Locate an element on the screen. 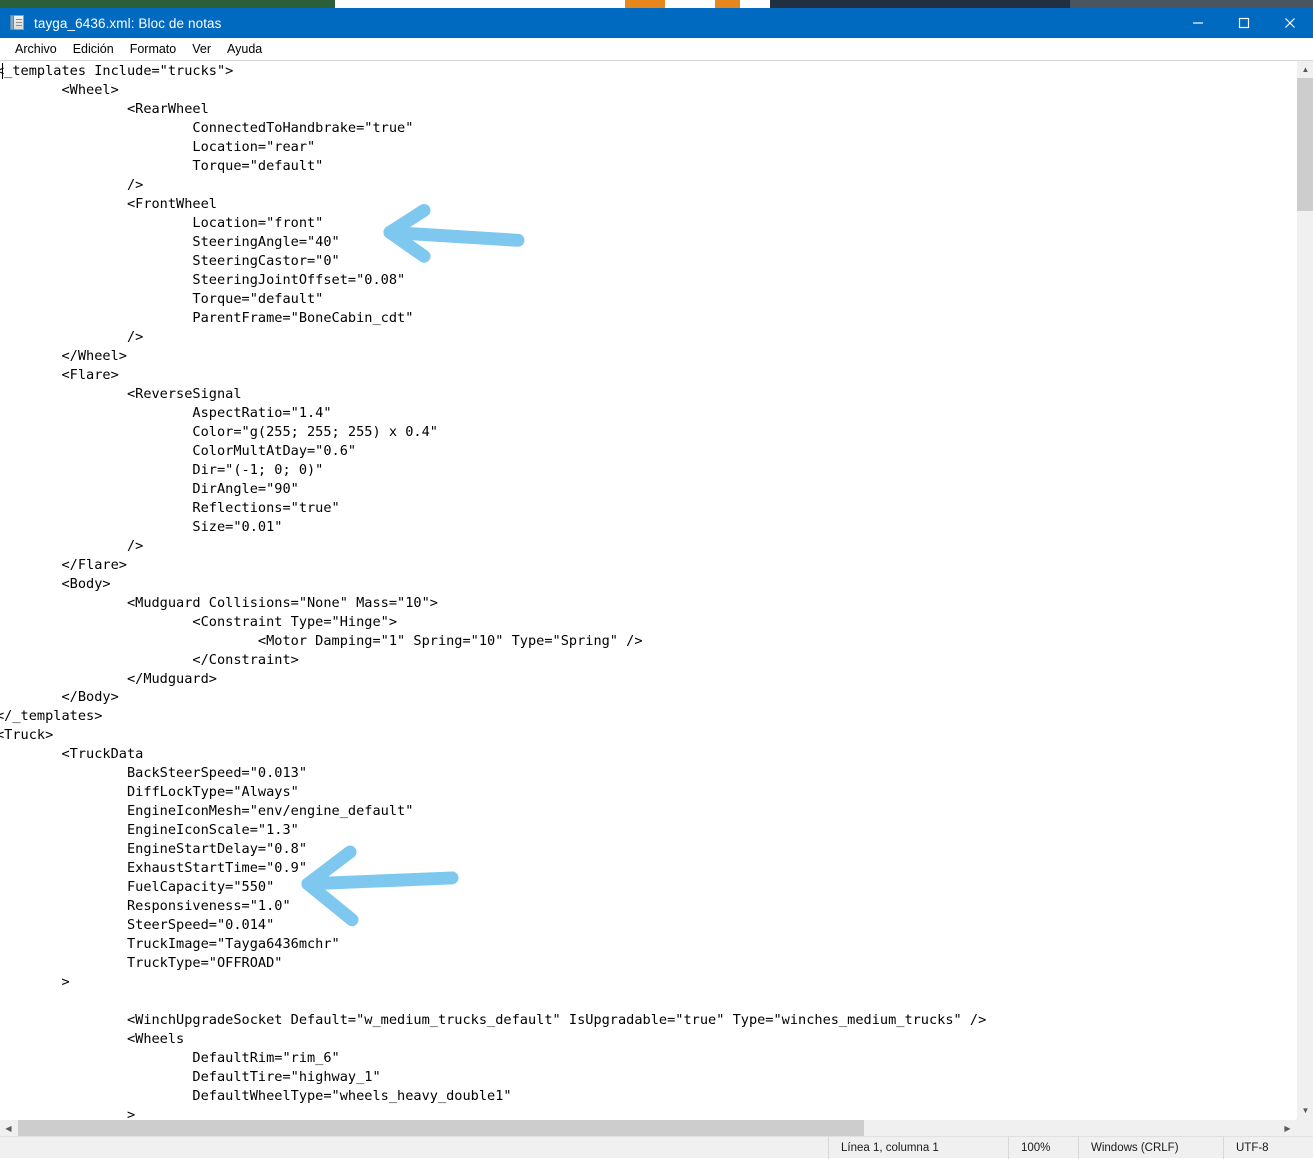 This screenshot has width=1313, height=1159. window-title: tayga_6436.xml: Bloc de notas is located at coordinates (128, 23).